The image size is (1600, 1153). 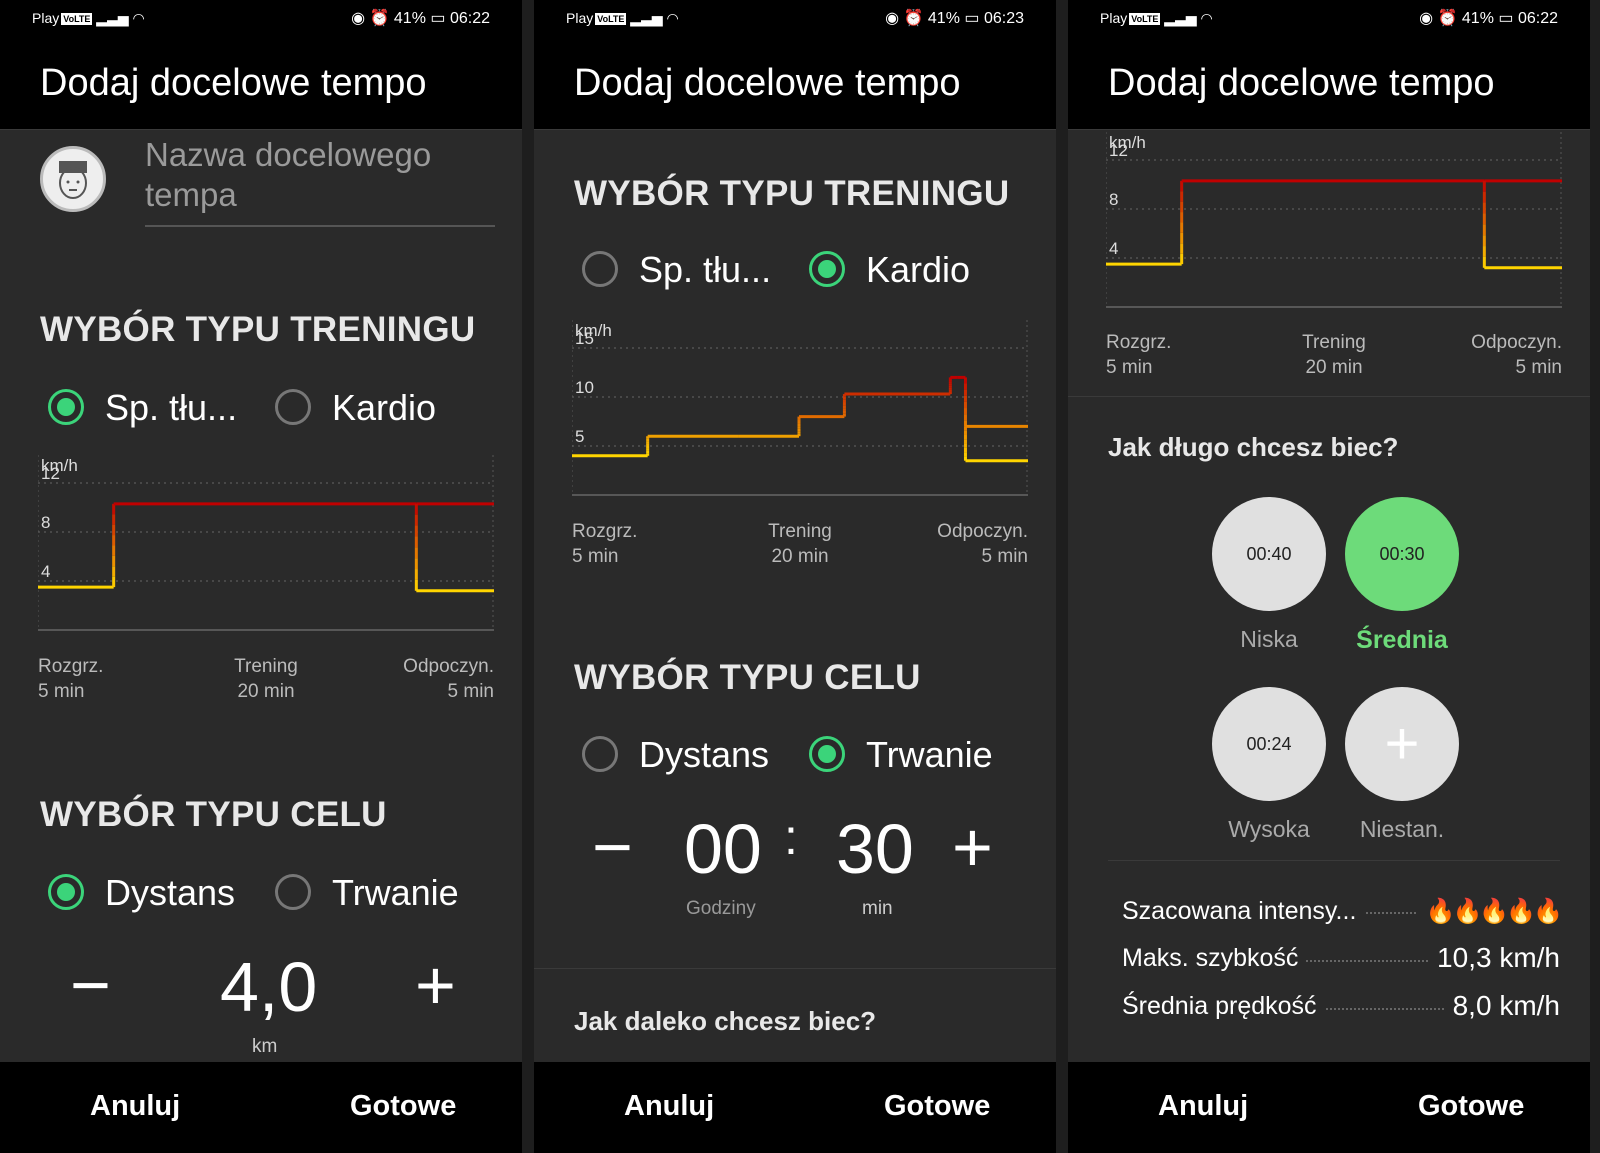 What do you see at coordinates (45, 571) in the screenshot?
I see `y-tick-label: 4` at bounding box center [45, 571].